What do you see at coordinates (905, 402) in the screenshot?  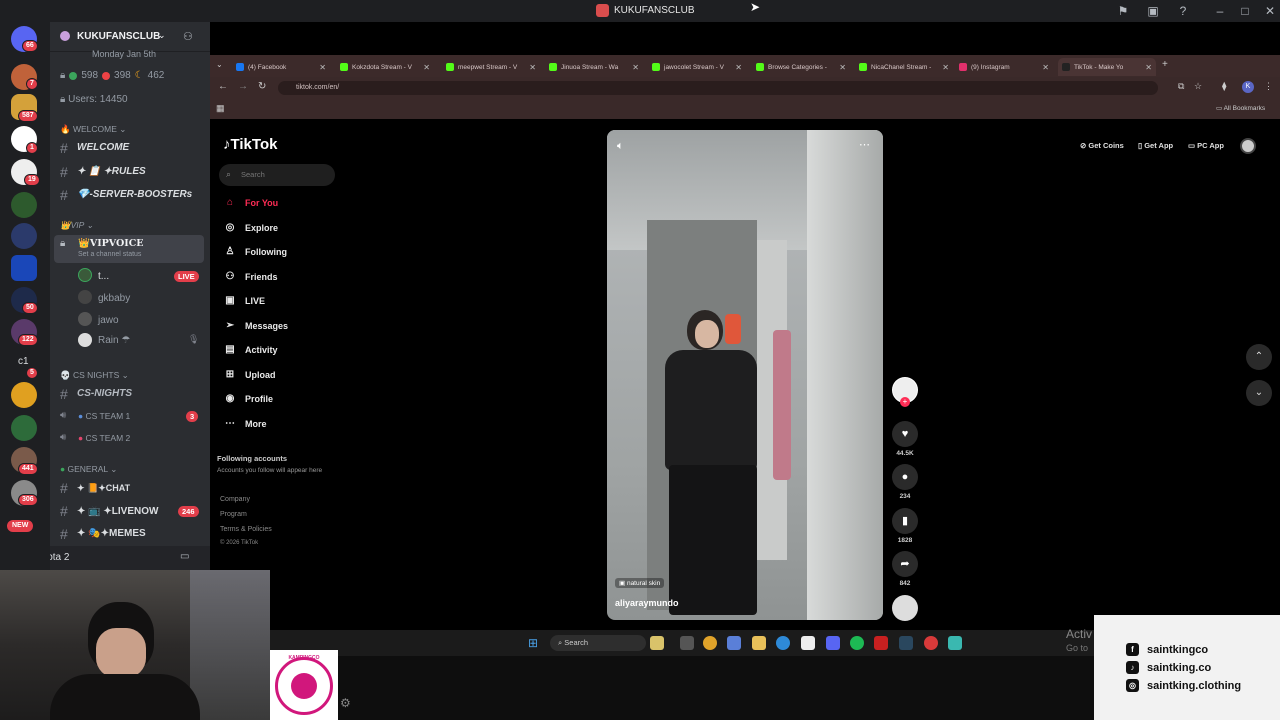 I see `follow-plus-icon: +` at bounding box center [905, 402].